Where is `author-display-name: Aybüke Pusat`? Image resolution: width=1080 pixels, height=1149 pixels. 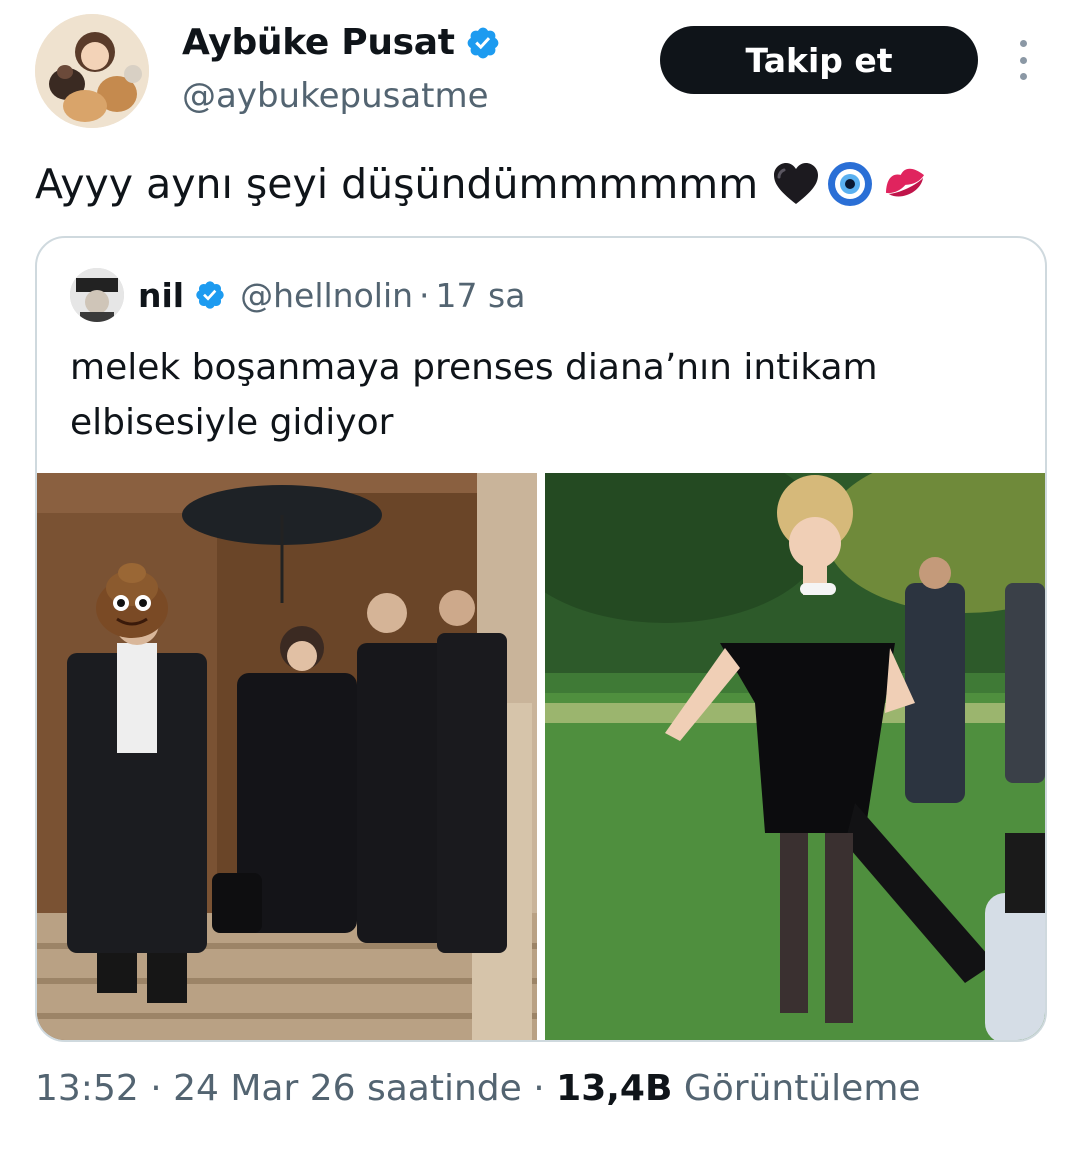
author-display-name: Aybüke Pusat is located at coordinates (341, 42).